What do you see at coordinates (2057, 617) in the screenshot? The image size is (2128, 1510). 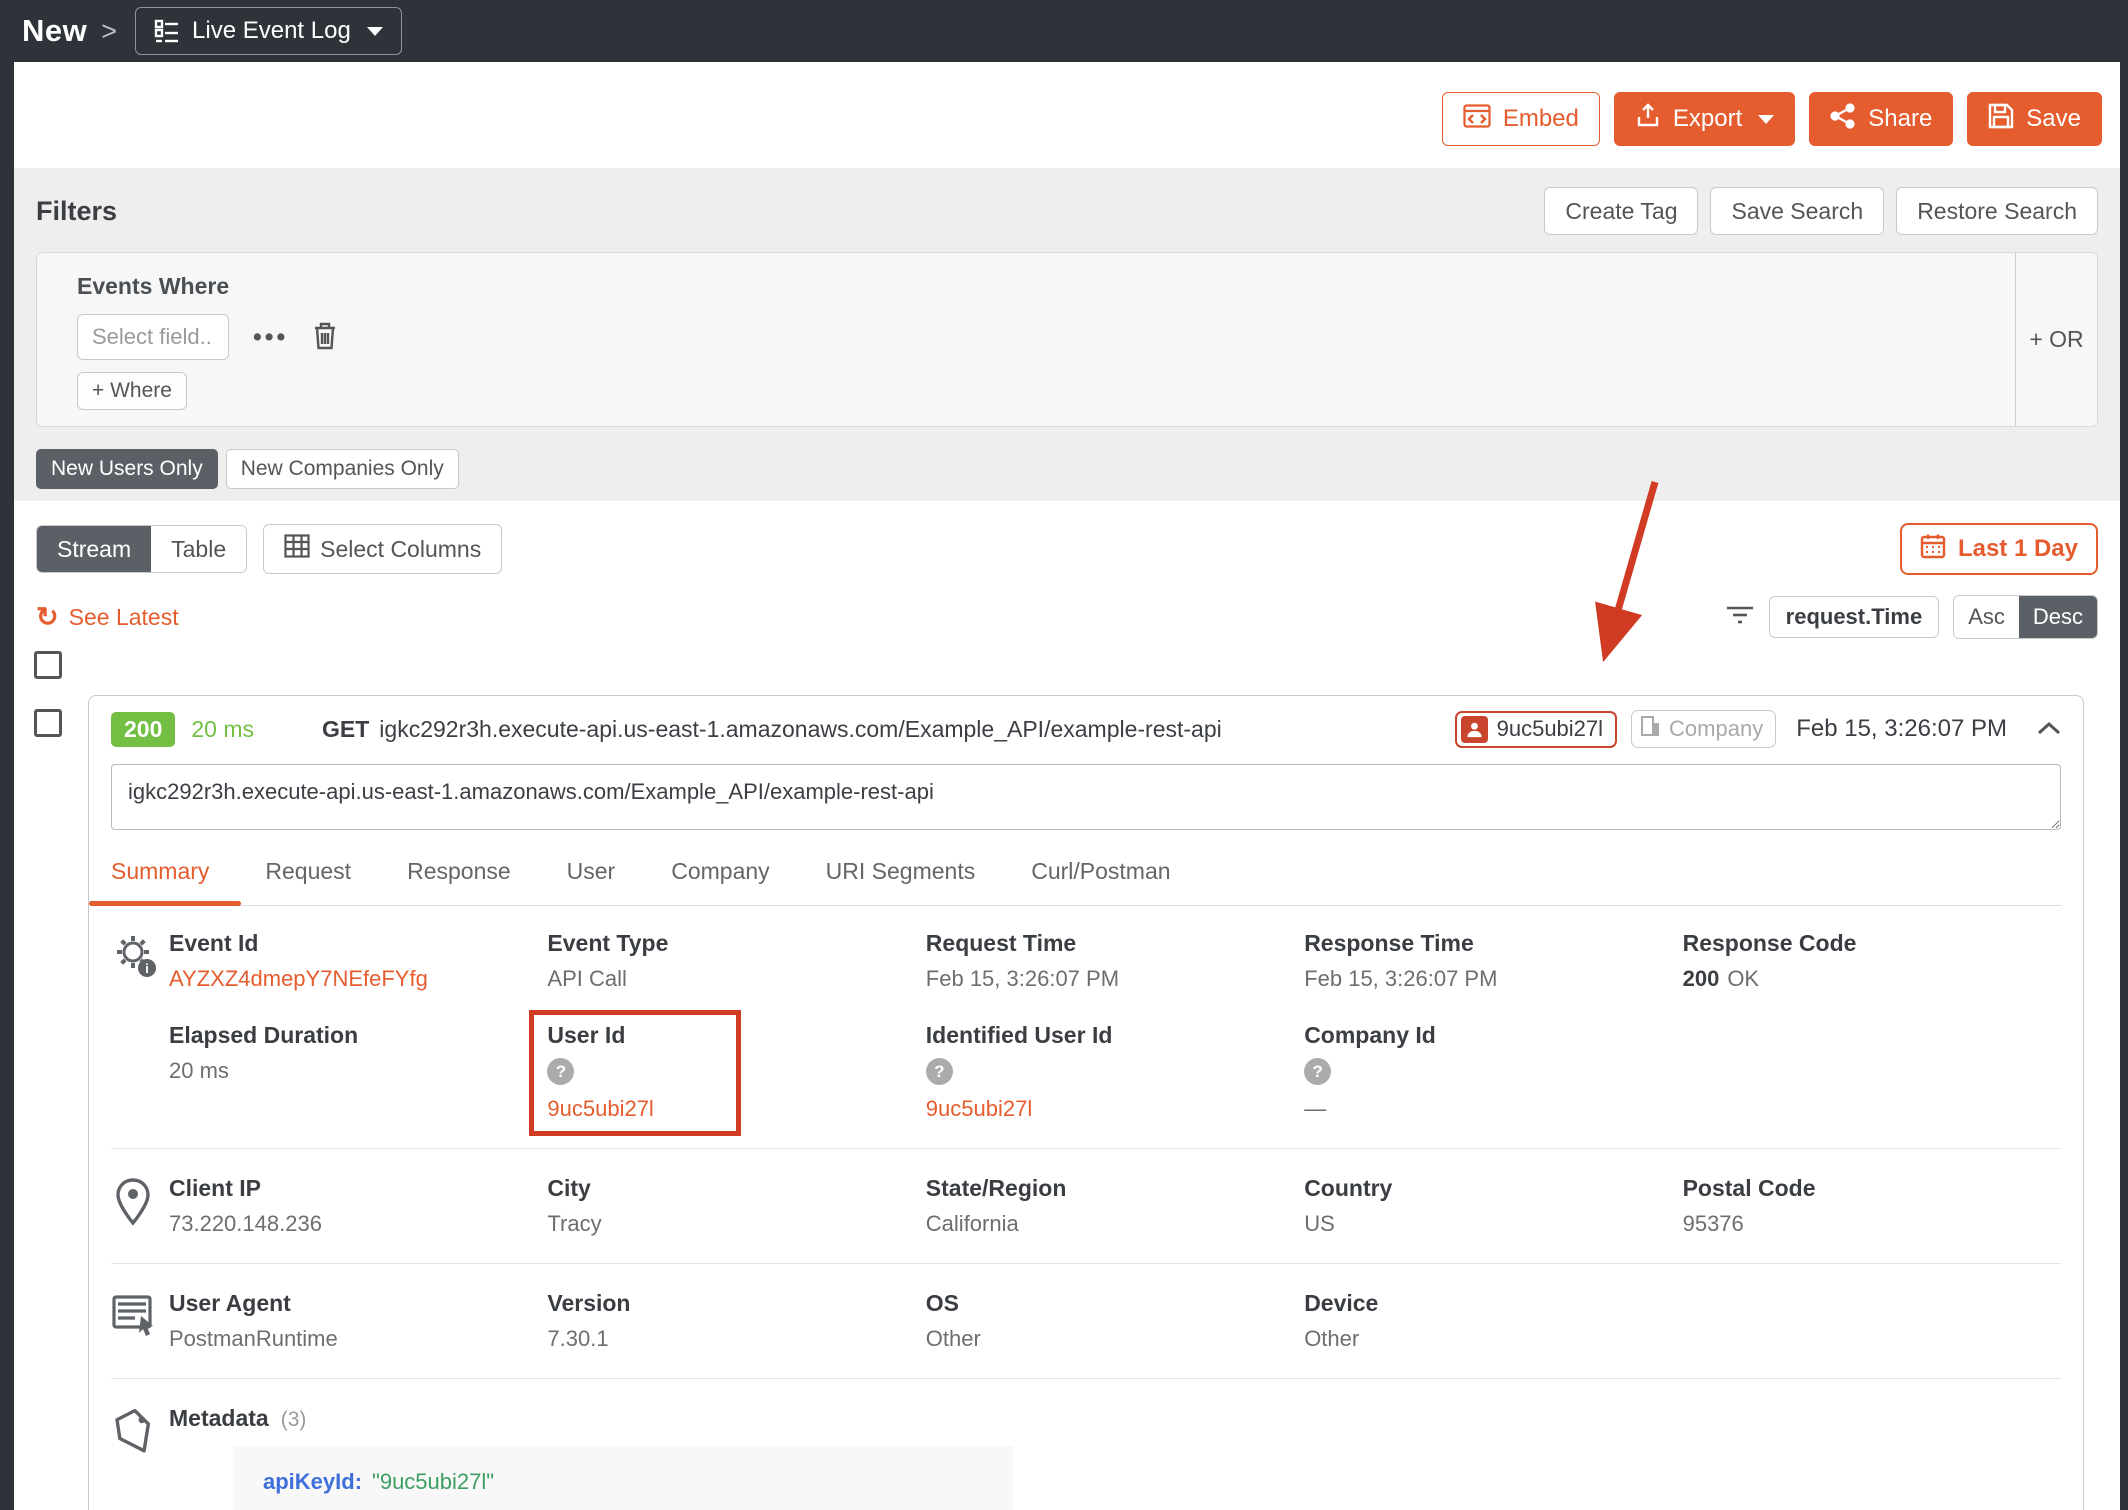 I see `sort-desc-button: Desc` at bounding box center [2057, 617].